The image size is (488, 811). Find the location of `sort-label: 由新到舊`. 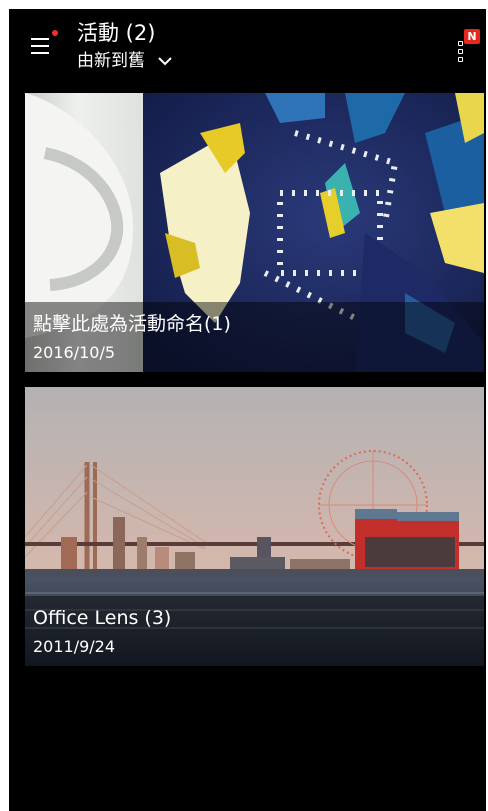

sort-label: 由新到舊 is located at coordinates (111, 61).